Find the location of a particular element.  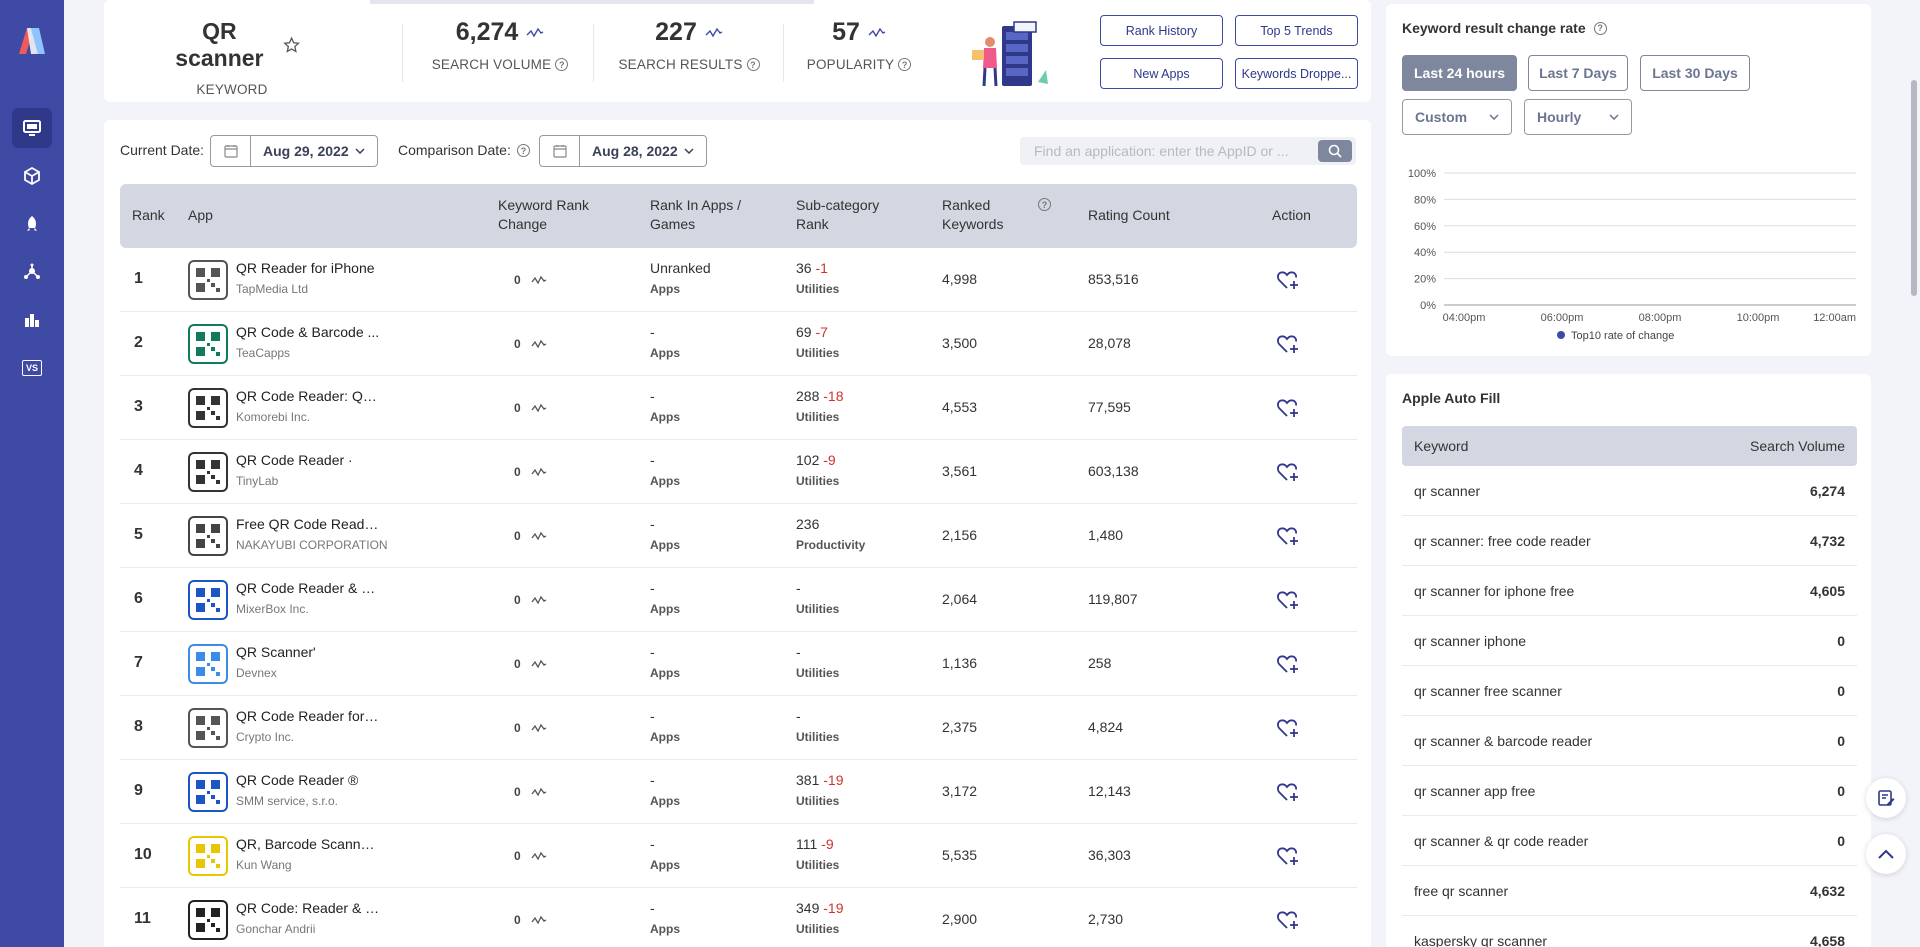

auto-fill-row: qr scanner app free 0 is located at coordinates (1629, 791).